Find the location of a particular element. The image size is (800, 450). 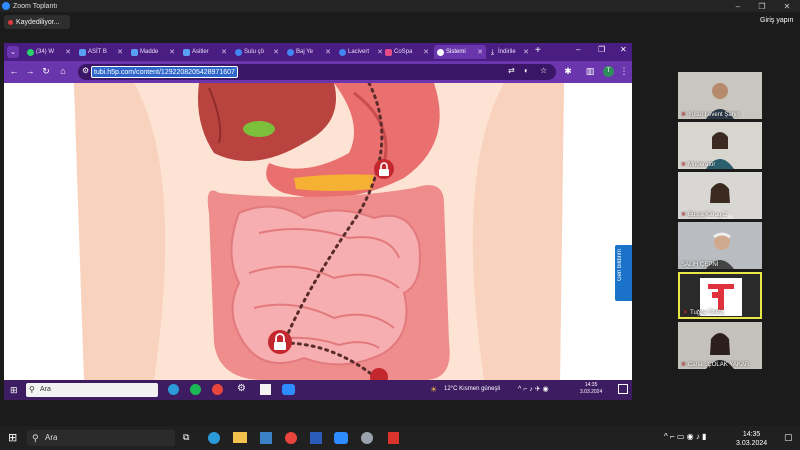

browser-tab: ASİT B ✕ is located at coordinates (101, 52).